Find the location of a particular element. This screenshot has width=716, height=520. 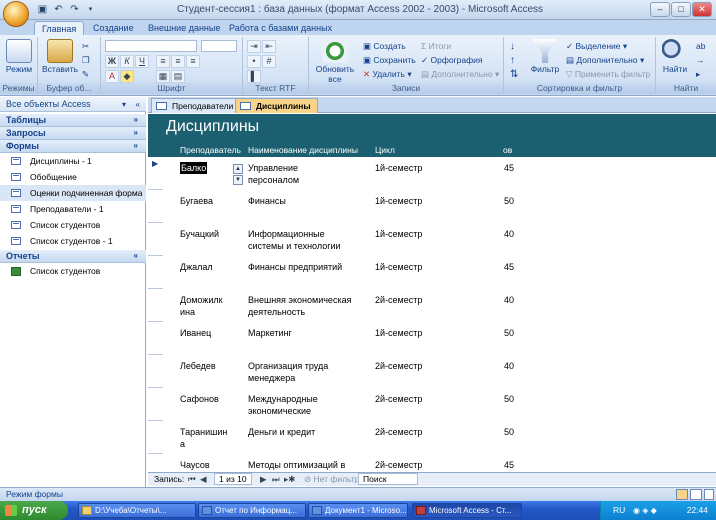

sort-asc-icon: ↓ is located at coordinates (512, 46).